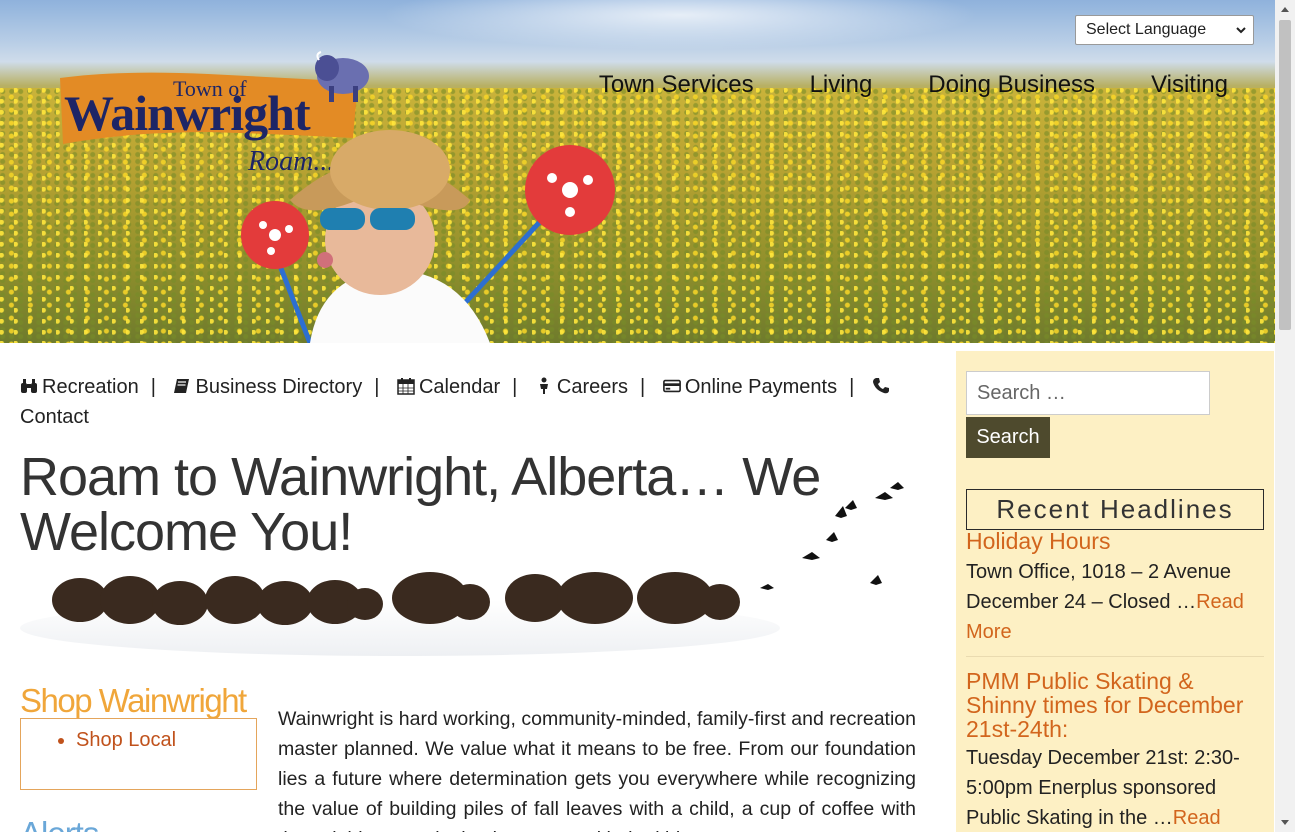 Image resolution: width=1295 pixels, height=832 pixels. I want to click on quick-link-recreation: Recreation, so click(79, 387).